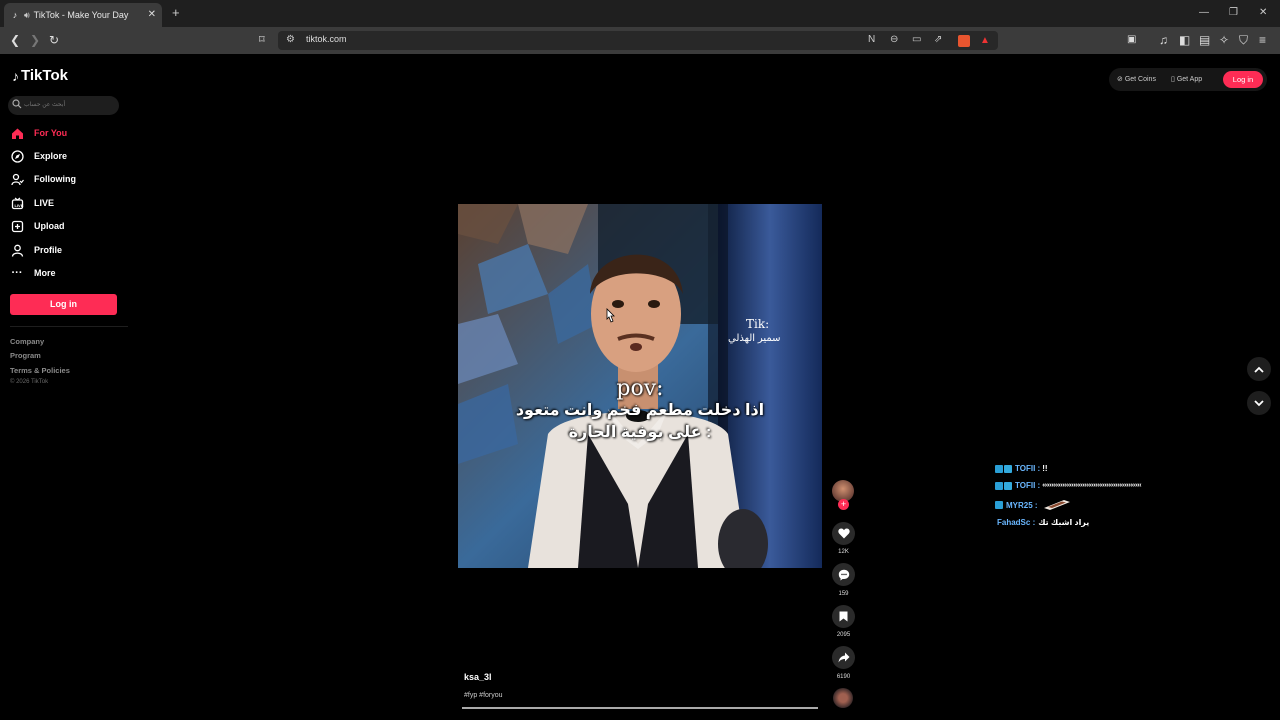 This screenshot has width=1280, height=720. What do you see at coordinates (1204, 13) in the screenshot?
I see `minimize-icon: —` at bounding box center [1204, 13].